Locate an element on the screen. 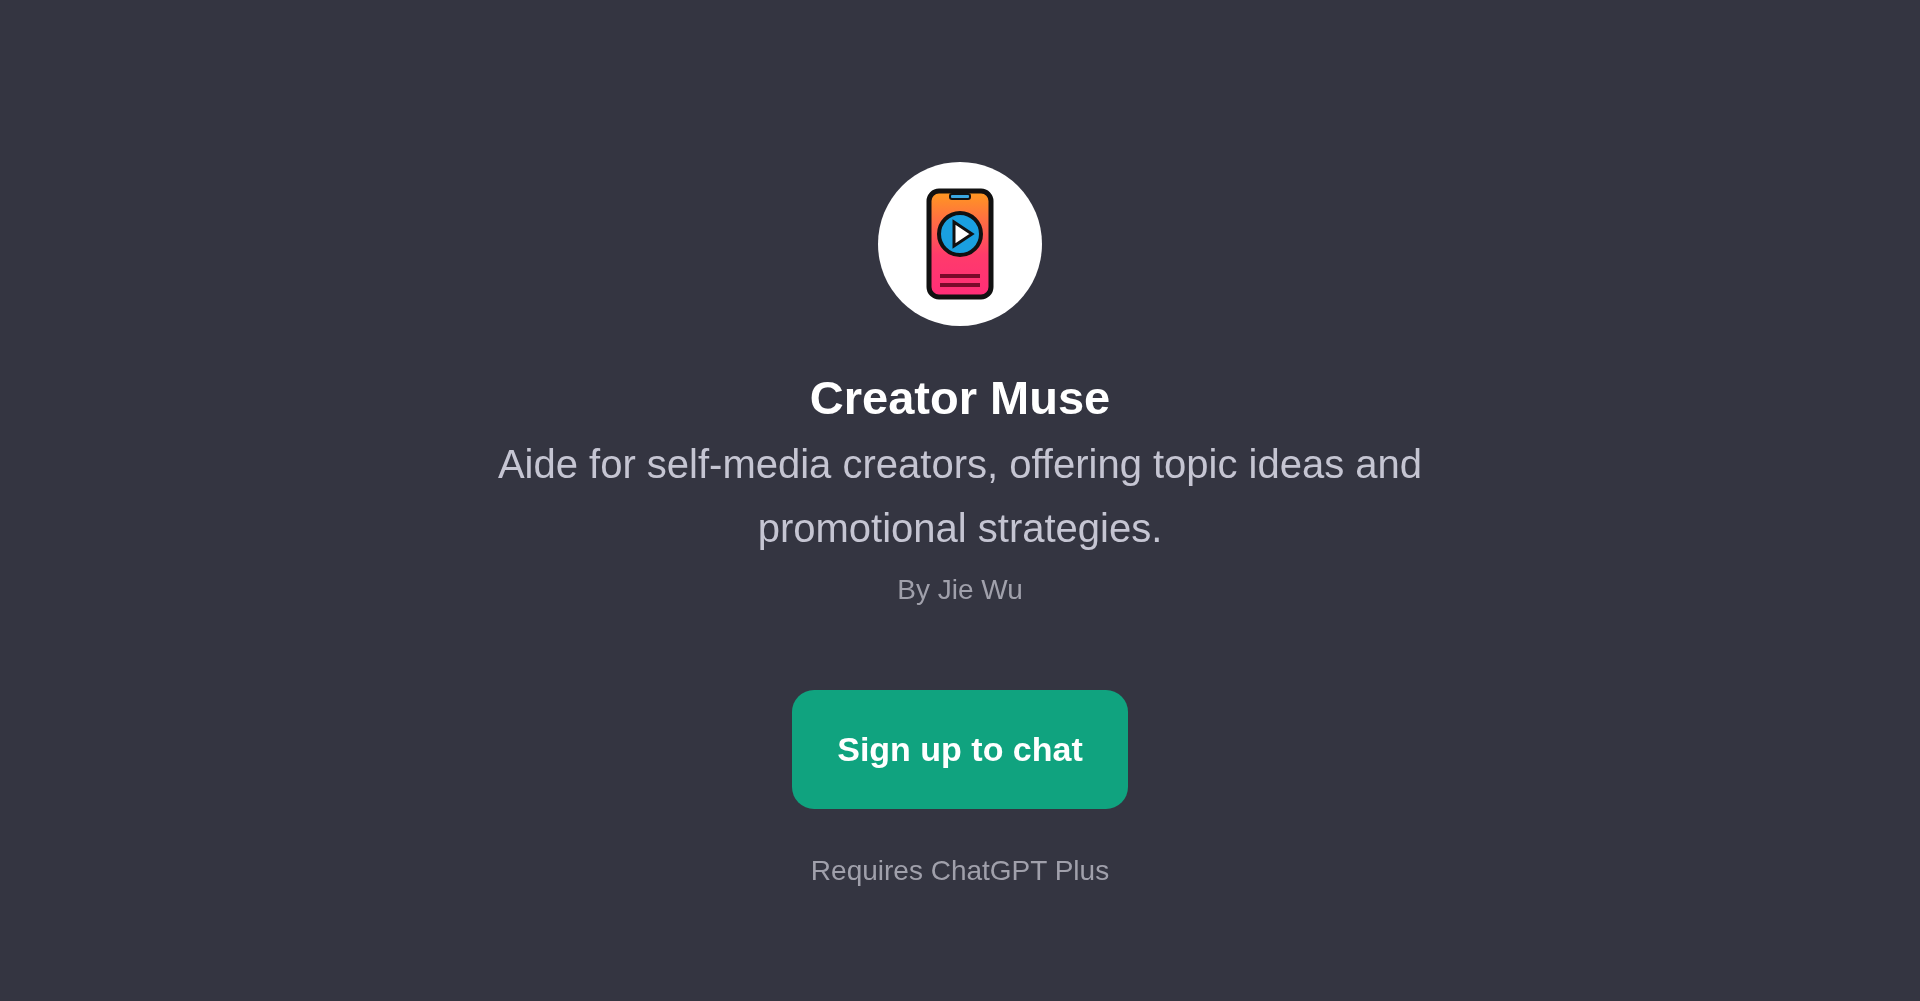 The width and height of the screenshot is (1920, 1001). gpt-title: Creator Muse is located at coordinates (960, 398).